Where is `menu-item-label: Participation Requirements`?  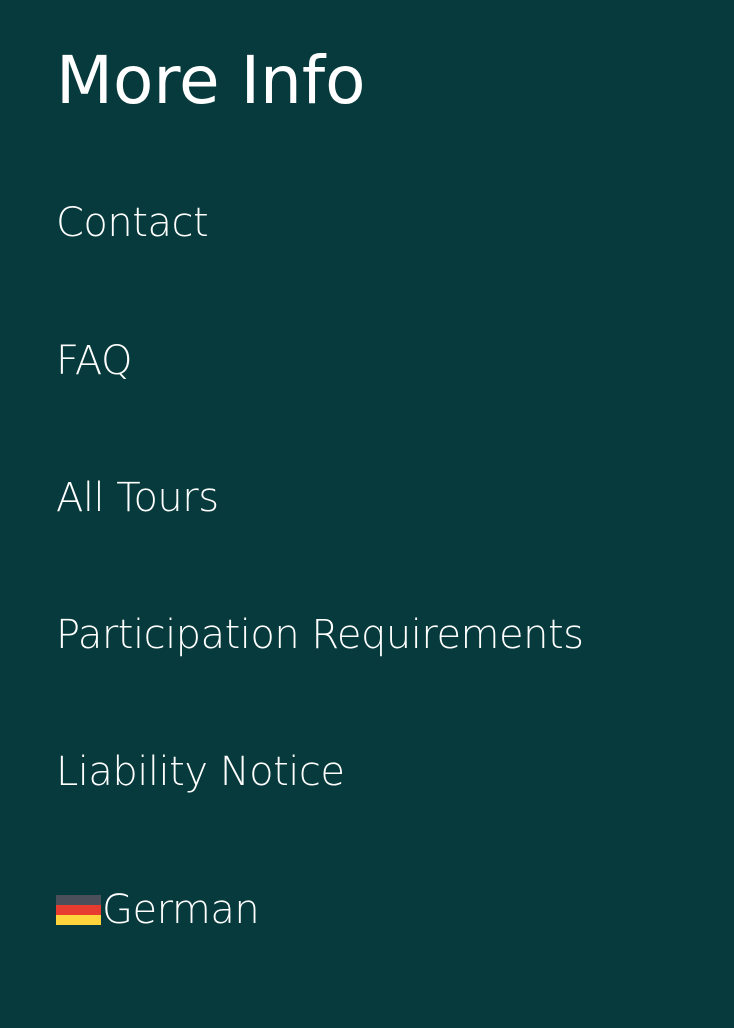
menu-item-label: Participation Requirements is located at coordinates (320, 635).